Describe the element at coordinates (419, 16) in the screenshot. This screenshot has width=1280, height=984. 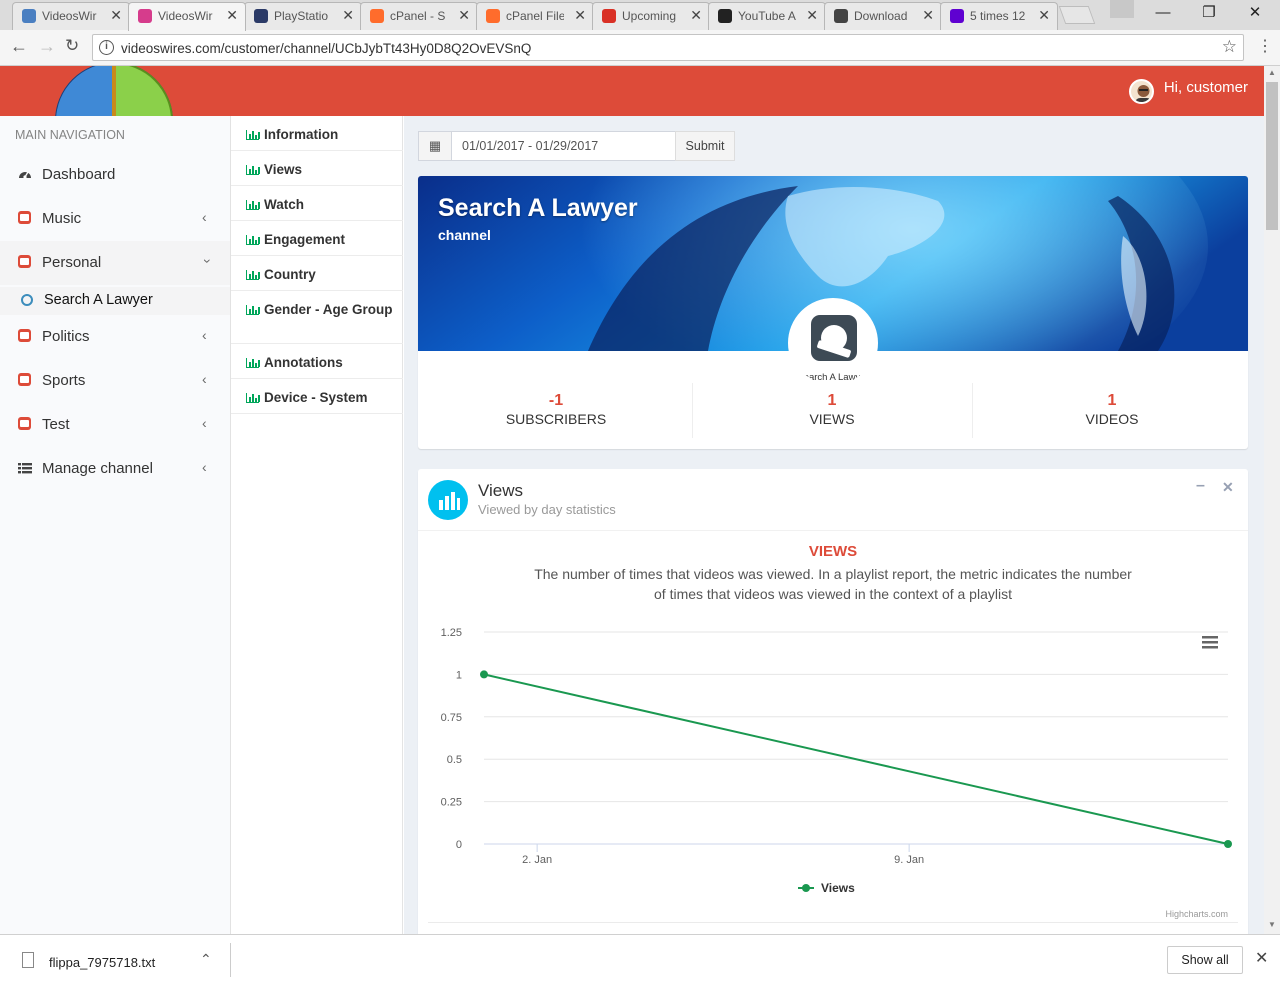
I see `browser-tab: cPanel - S ✕` at that location.